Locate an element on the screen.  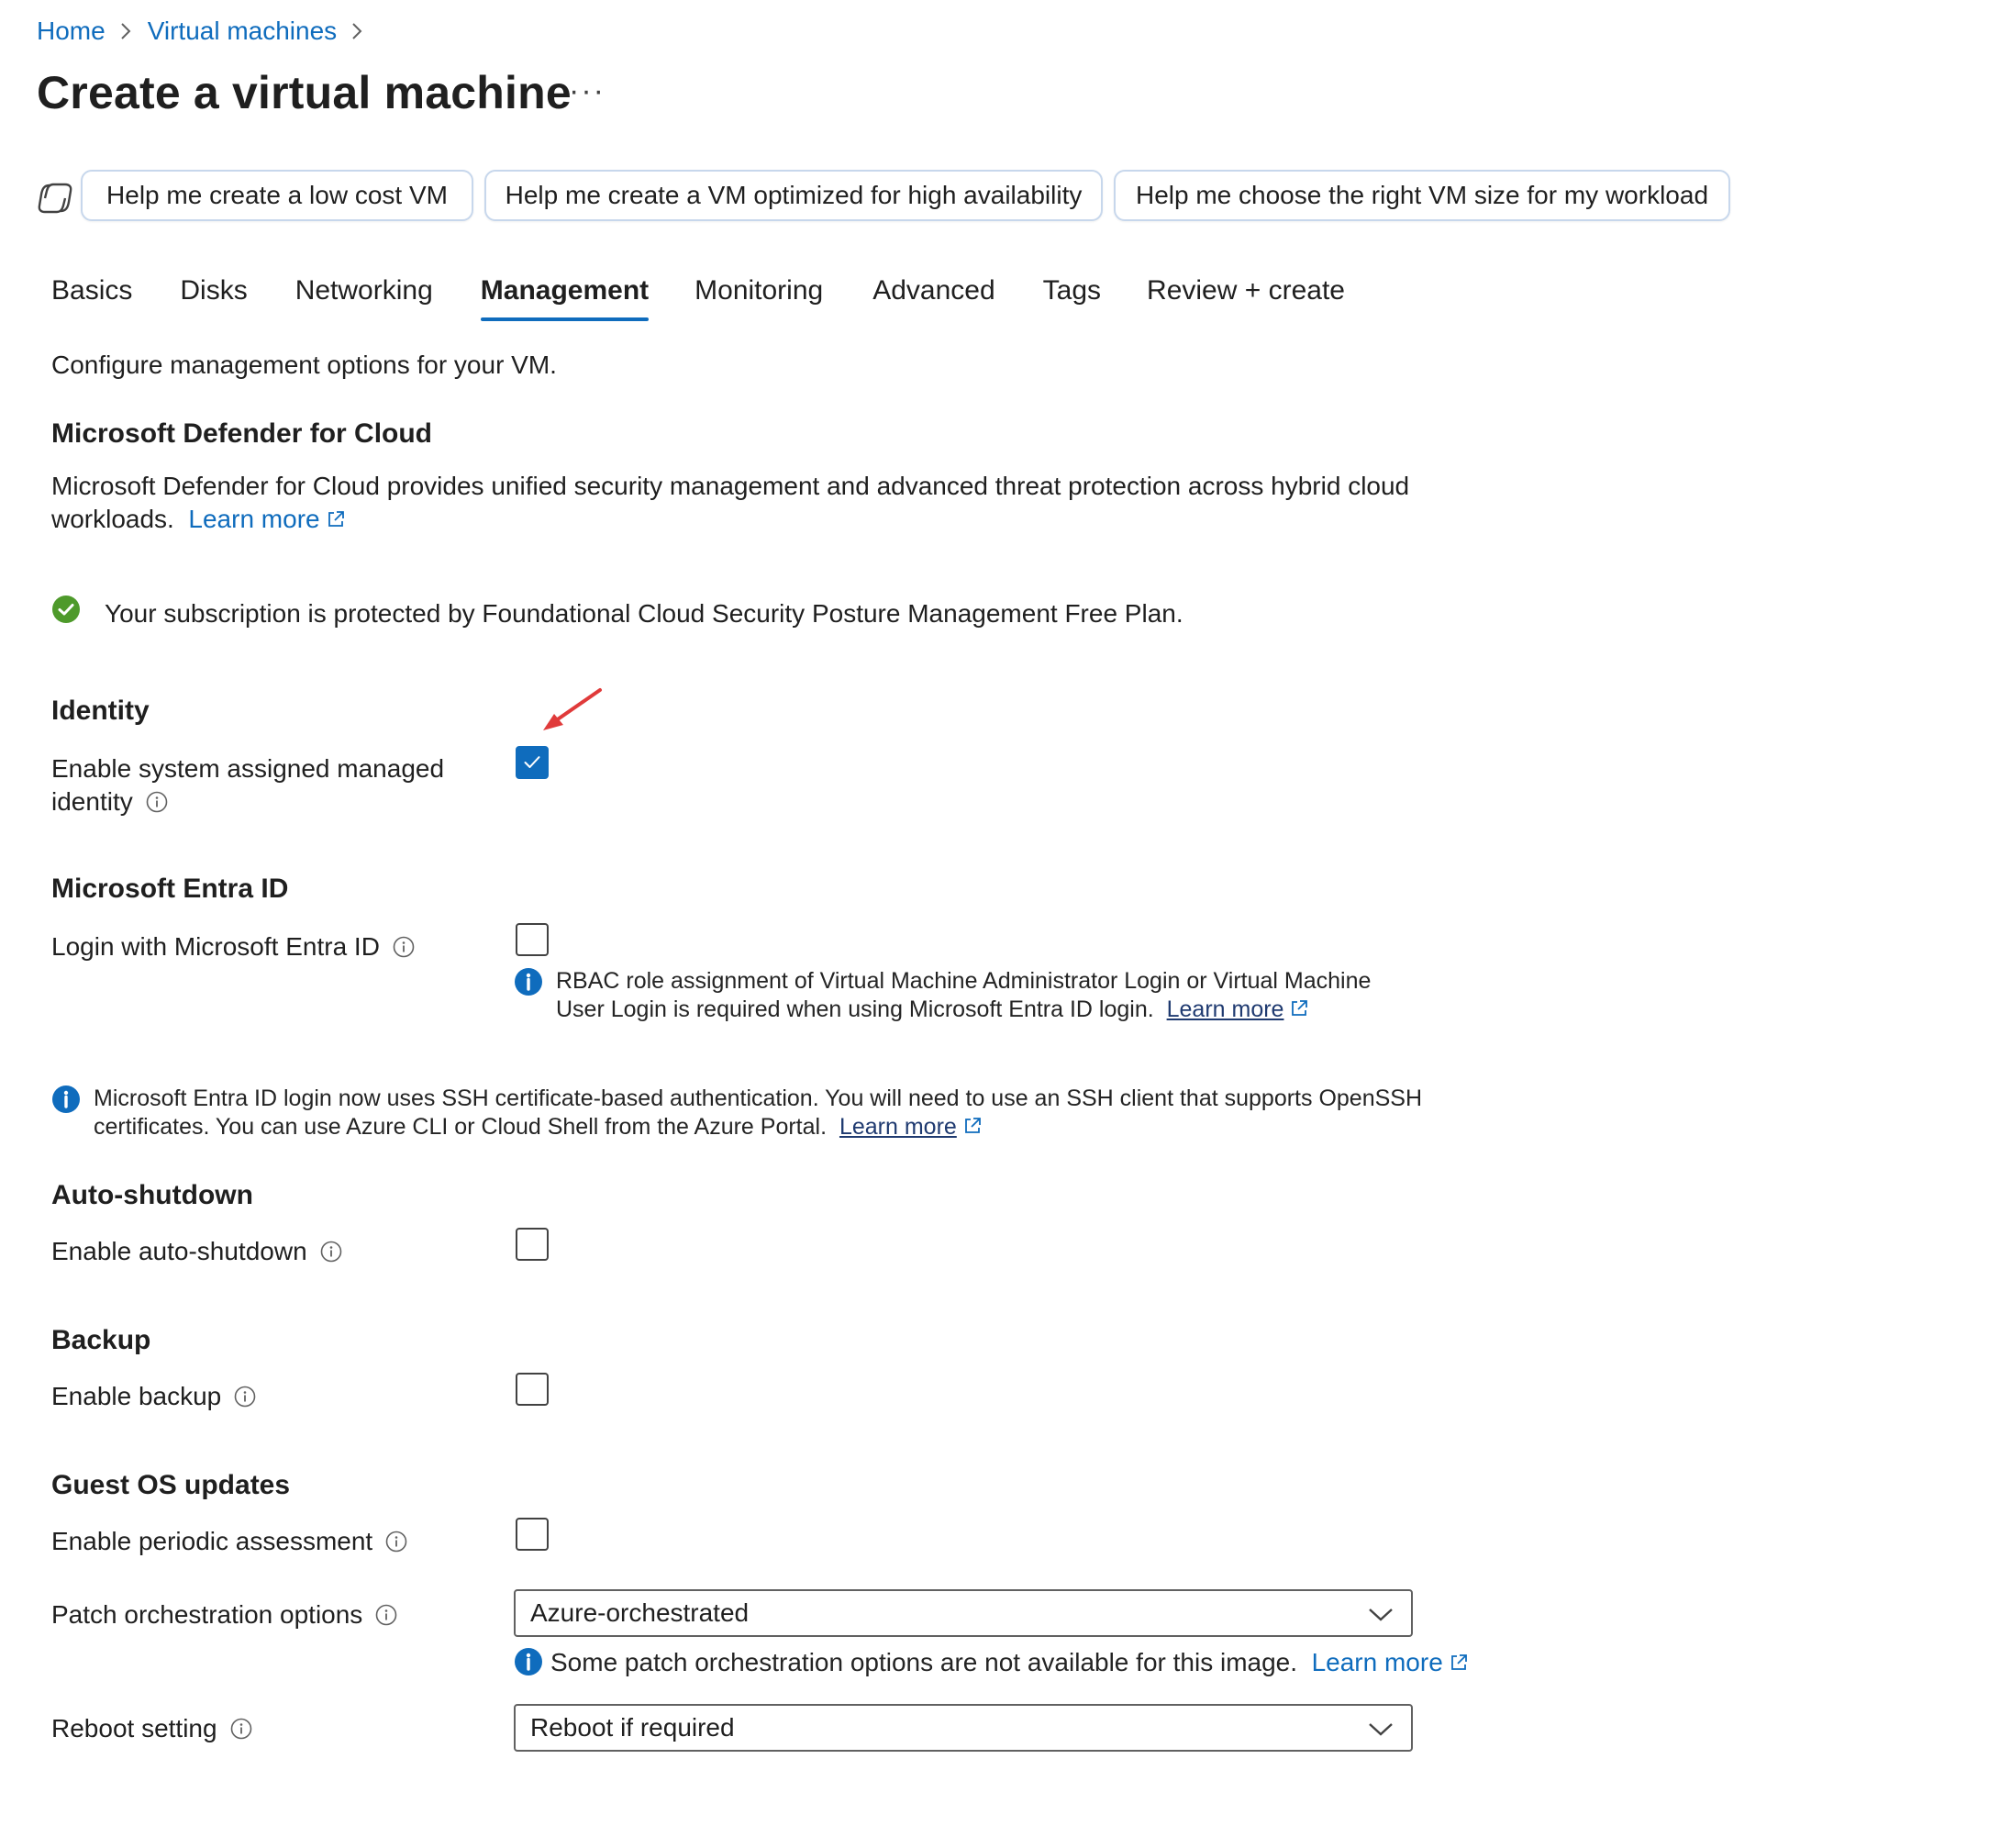
identity-label: Enable system assigned managed identity is located at coordinates (248, 785).